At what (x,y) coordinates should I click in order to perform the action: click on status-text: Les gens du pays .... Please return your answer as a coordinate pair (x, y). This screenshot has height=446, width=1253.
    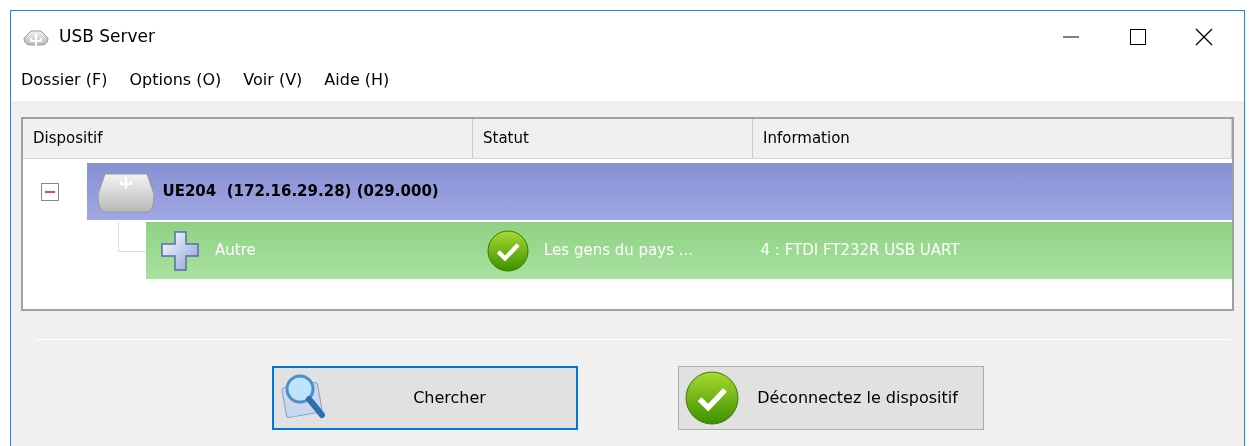
    Looking at the image, I should click on (619, 251).